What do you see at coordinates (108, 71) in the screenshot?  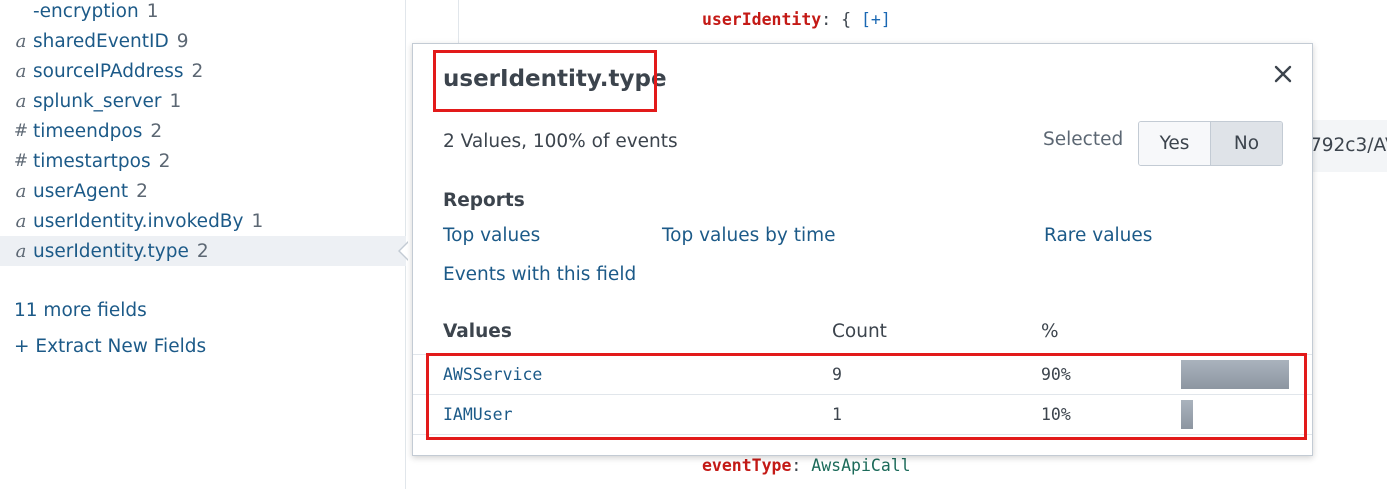 I see `field-name: sourceIPAddress` at bounding box center [108, 71].